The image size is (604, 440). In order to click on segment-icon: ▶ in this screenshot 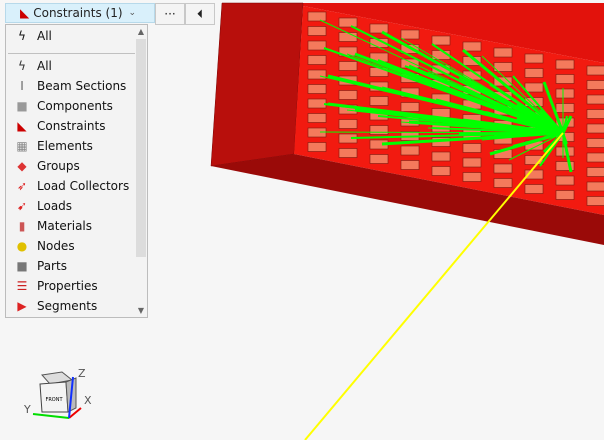, I will do `click(22, 306)`.